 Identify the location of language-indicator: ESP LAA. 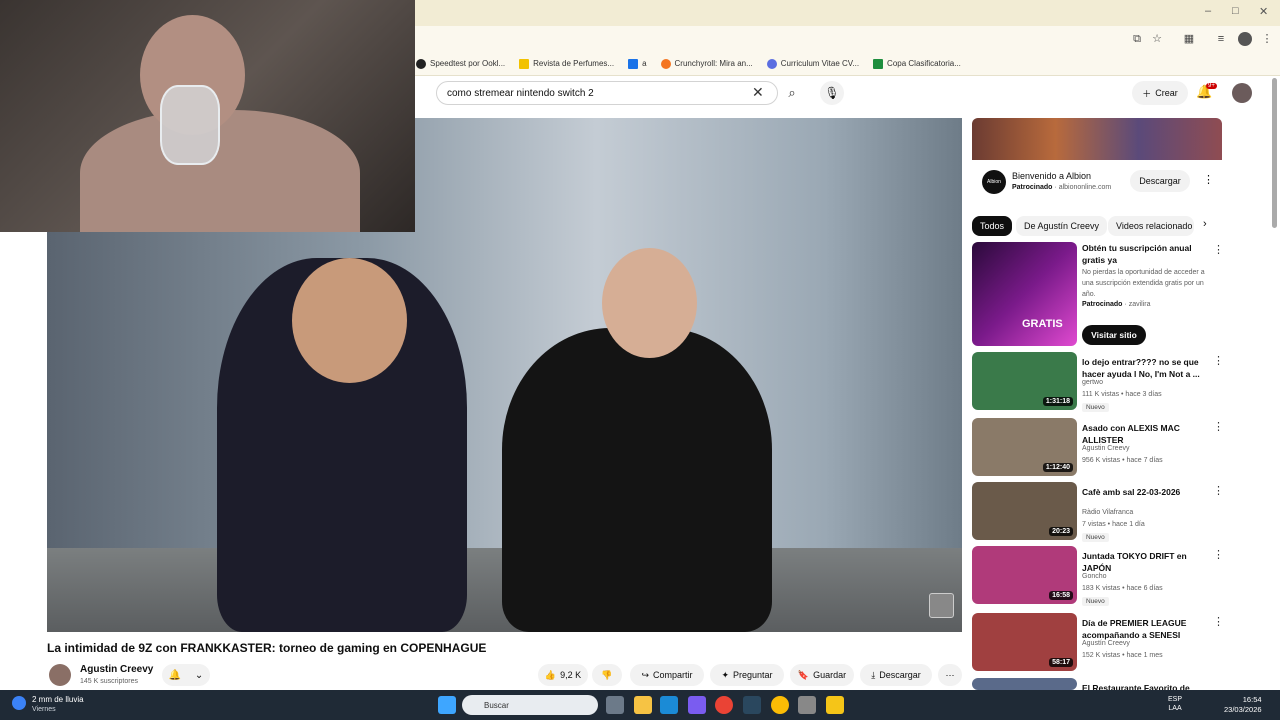
(1175, 704).